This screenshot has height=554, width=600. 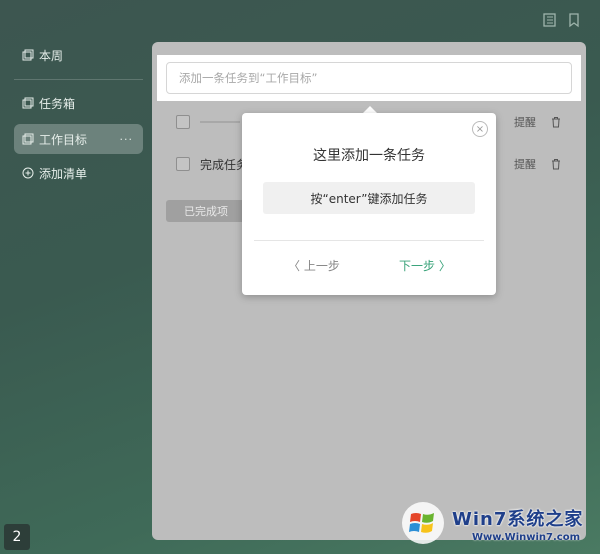 I want to click on sidebar-item-label: 本周, so click(x=51, y=55).